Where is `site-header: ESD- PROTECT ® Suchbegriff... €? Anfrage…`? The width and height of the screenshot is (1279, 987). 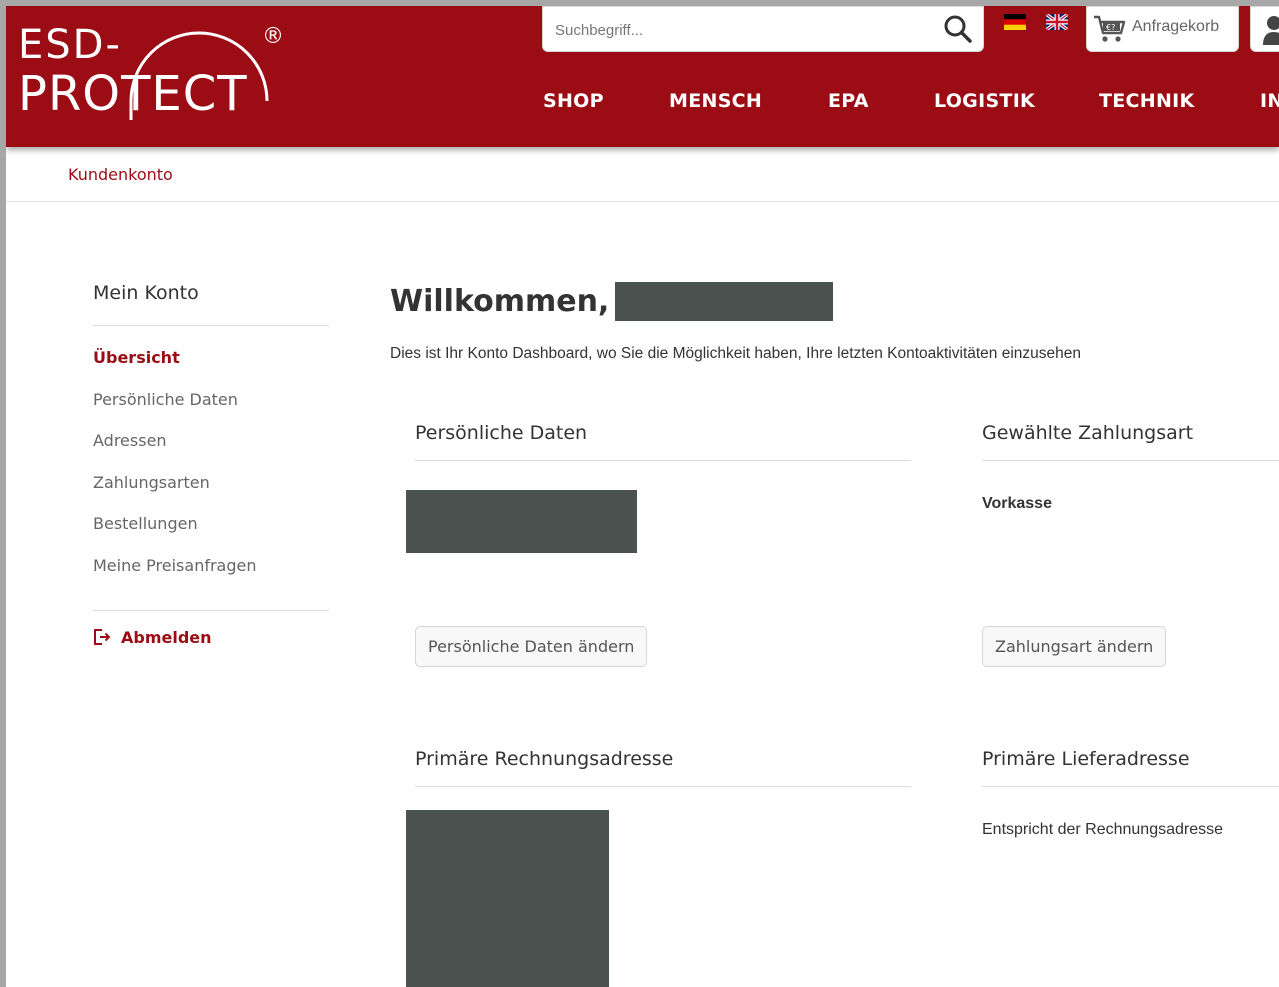
site-header: ESD- PROTECT ® Suchbegriff... €? Anfrage… is located at coordinates (642, 76).